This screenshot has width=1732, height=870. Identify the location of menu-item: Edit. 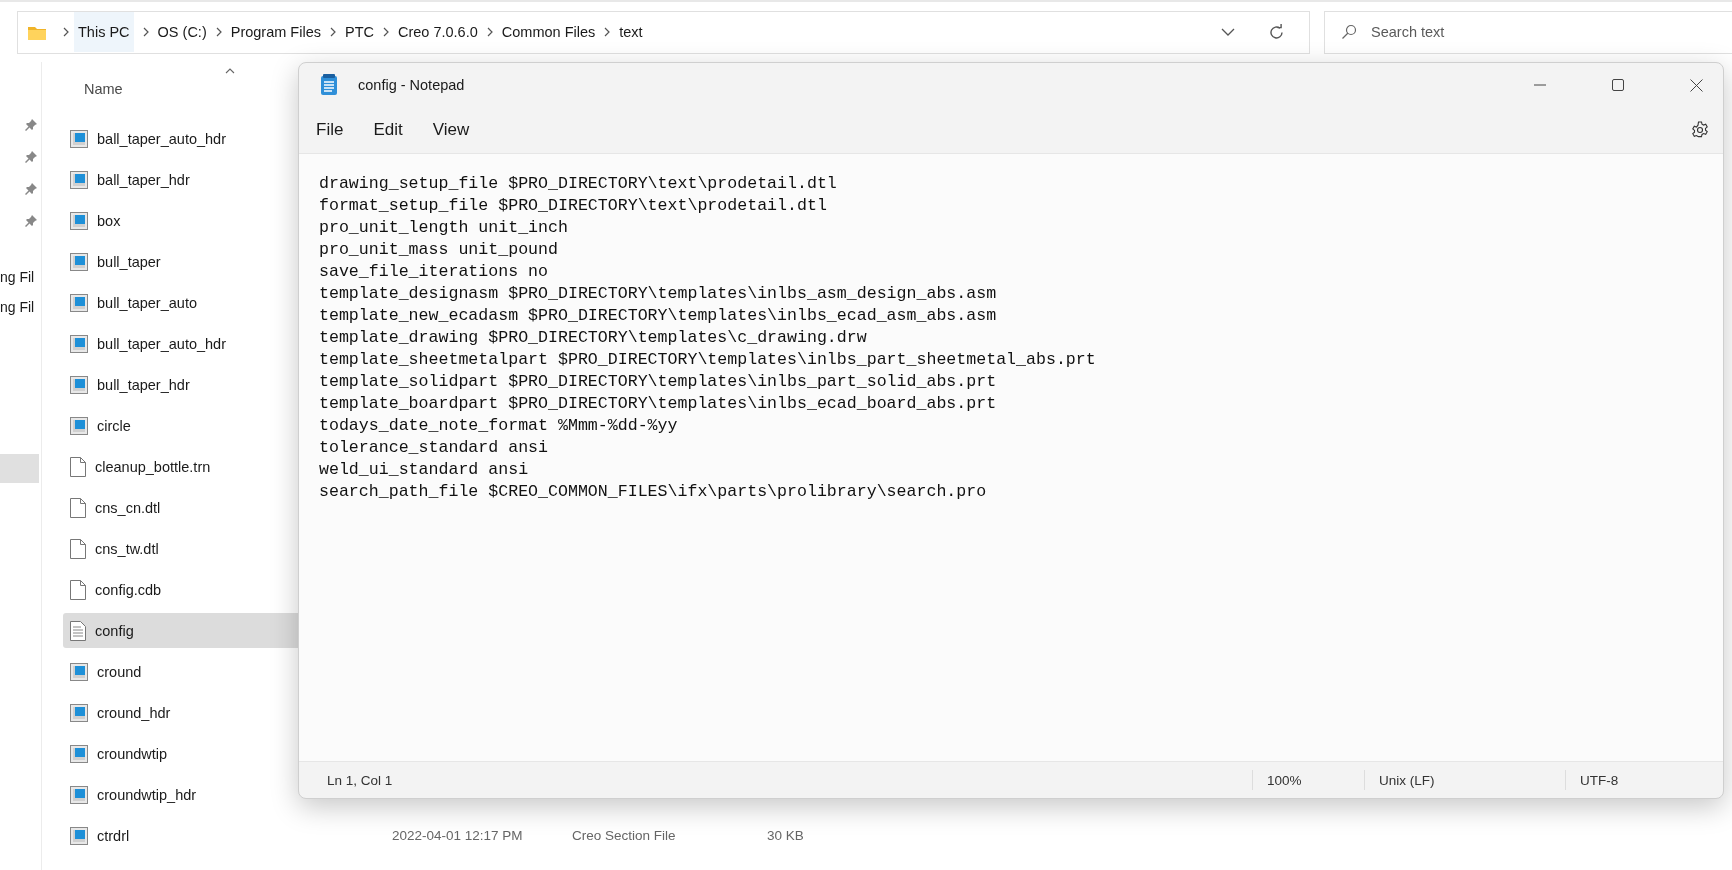
(388, 130).